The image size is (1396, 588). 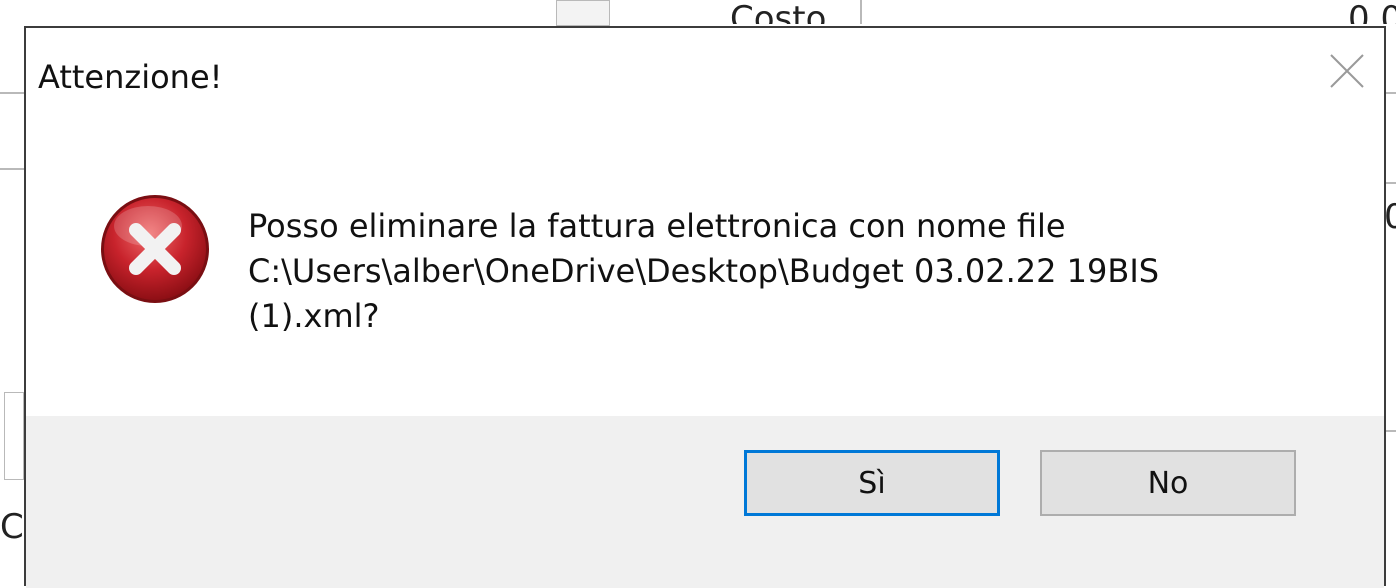 What do you see at coordinates (1168, 483) in the screenshot?
I see `no-button: No` at bounding box center [1168, 483].